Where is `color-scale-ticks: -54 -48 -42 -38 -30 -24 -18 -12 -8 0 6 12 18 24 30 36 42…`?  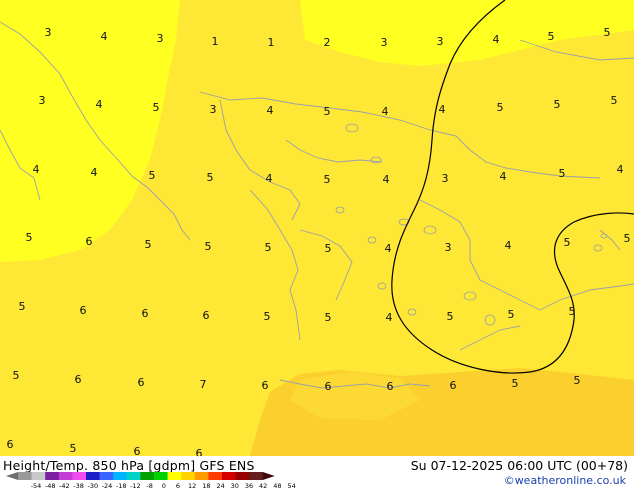 color-scale-ticks: -54 -48 -42 -38 -30 -24 -18 -12 -8 0 6 12 18 24 30 36 42… is located at coordinates (163, 486).